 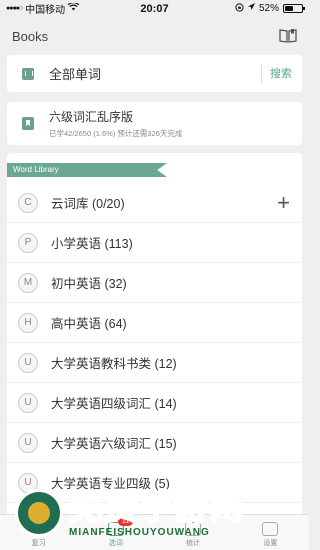 I want to click on library-row-label: 大学英语四级词汇 (14), so click(x=114, y=404).